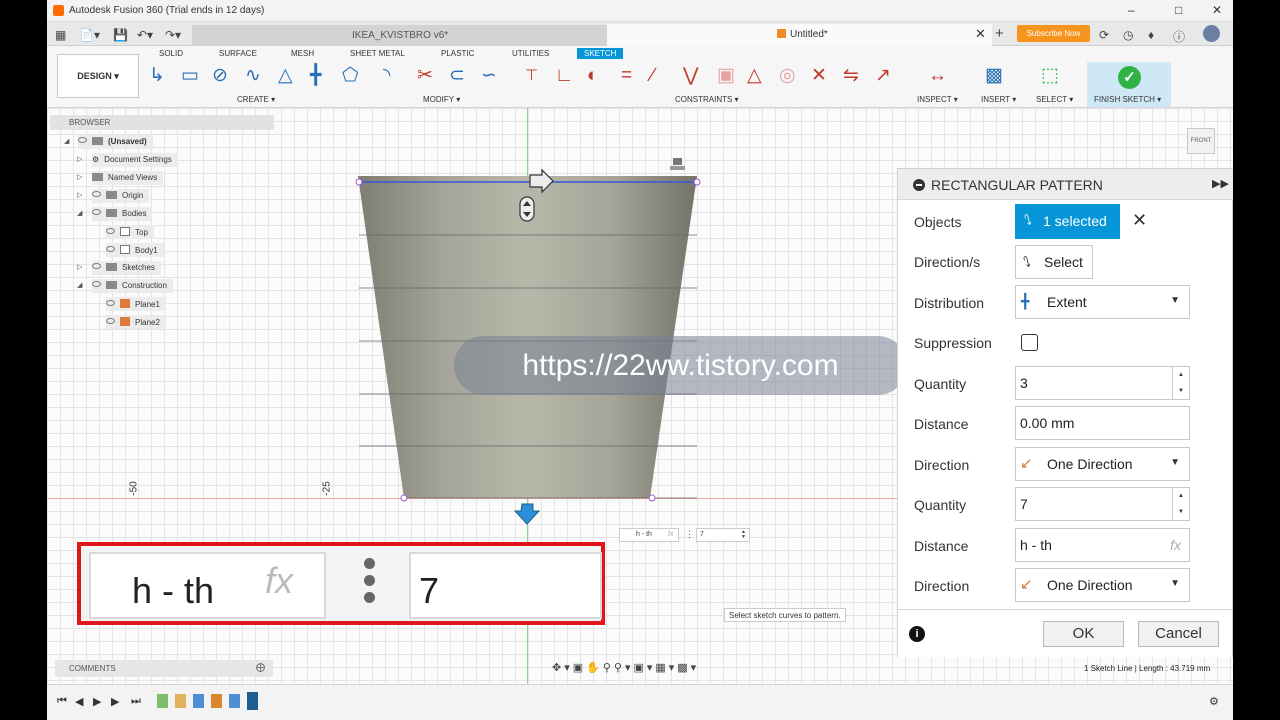 This screenshot has width=1280, height=720. I want to click on cursor-arrow-icon: ⭛, so click(1027, 262).